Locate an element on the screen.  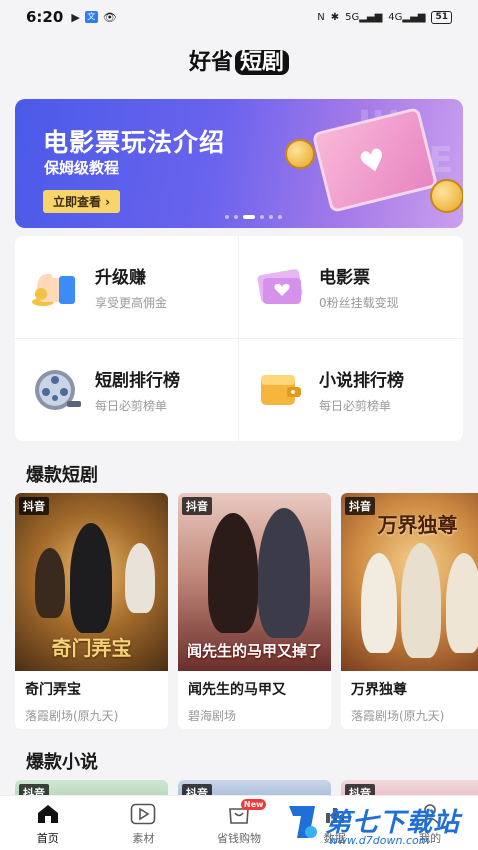
drama-name: 闻先生的马甲又 is located at coordinates (237, 690).